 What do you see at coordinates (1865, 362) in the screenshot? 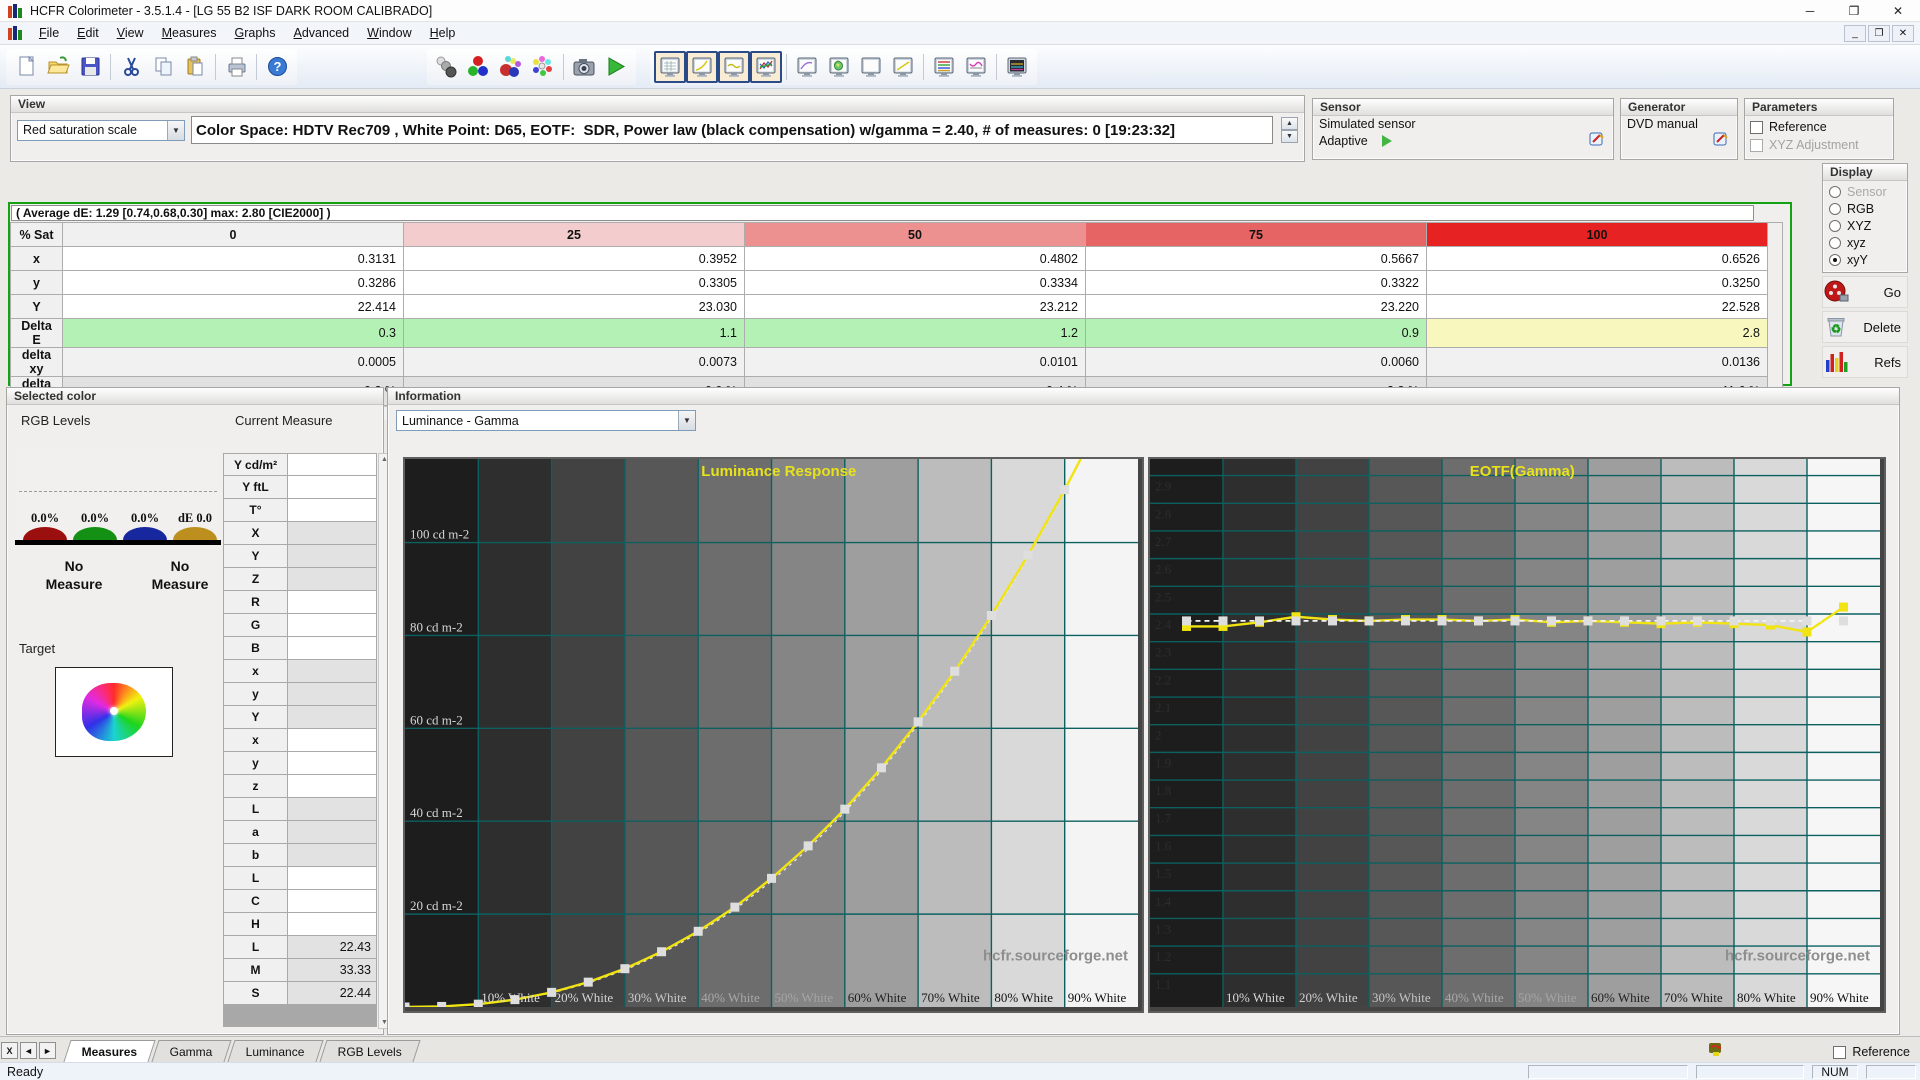
I see `refs-button: Refs` at bounding box center [1865, 362].